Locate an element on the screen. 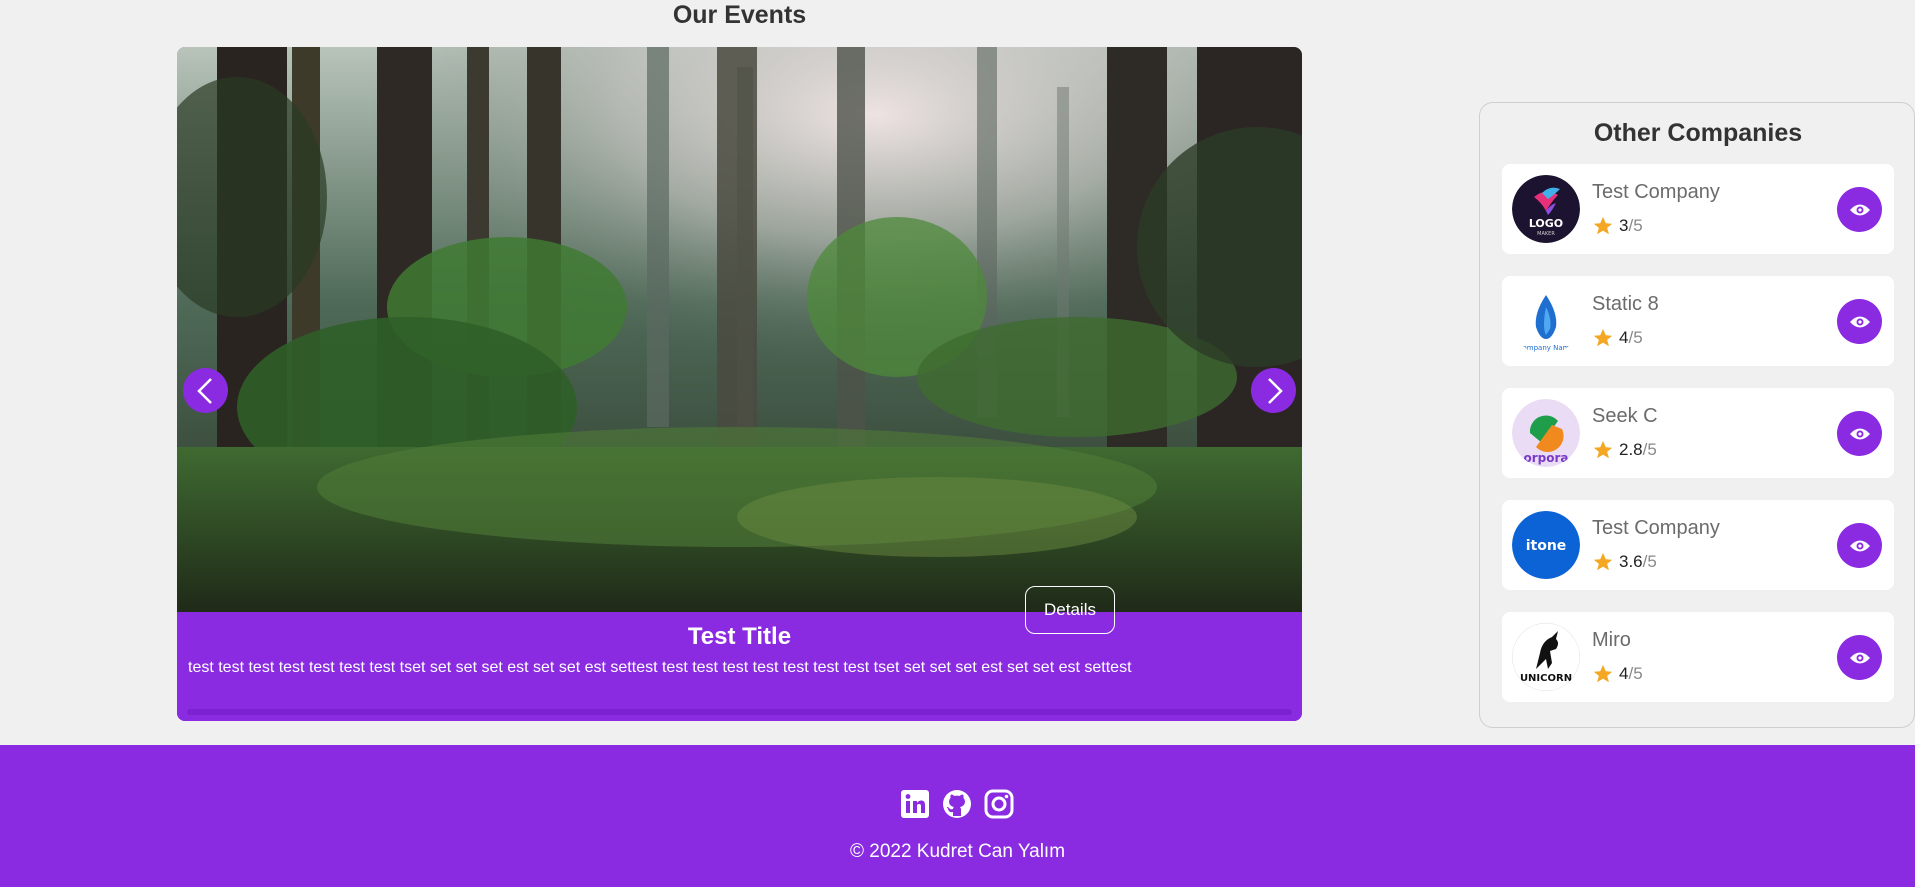  company-logo: ompany Nam is located at coordinates (1546, 321).